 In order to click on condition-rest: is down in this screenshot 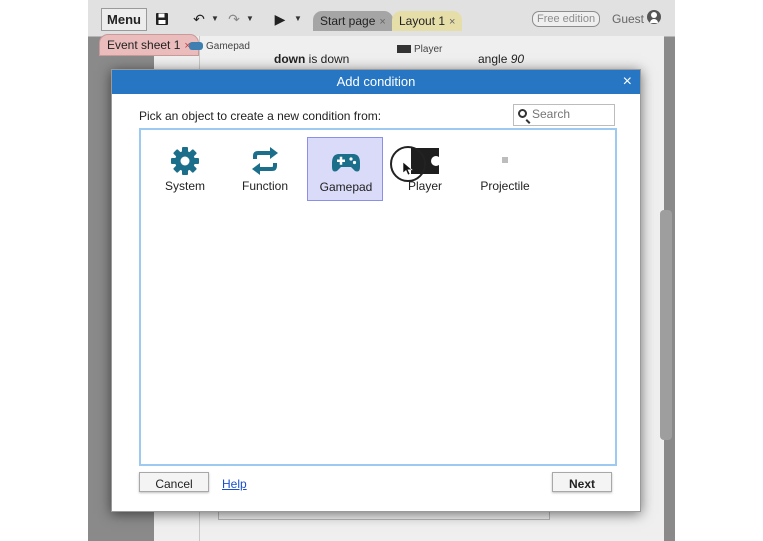, I will do `click(327, 59)`.